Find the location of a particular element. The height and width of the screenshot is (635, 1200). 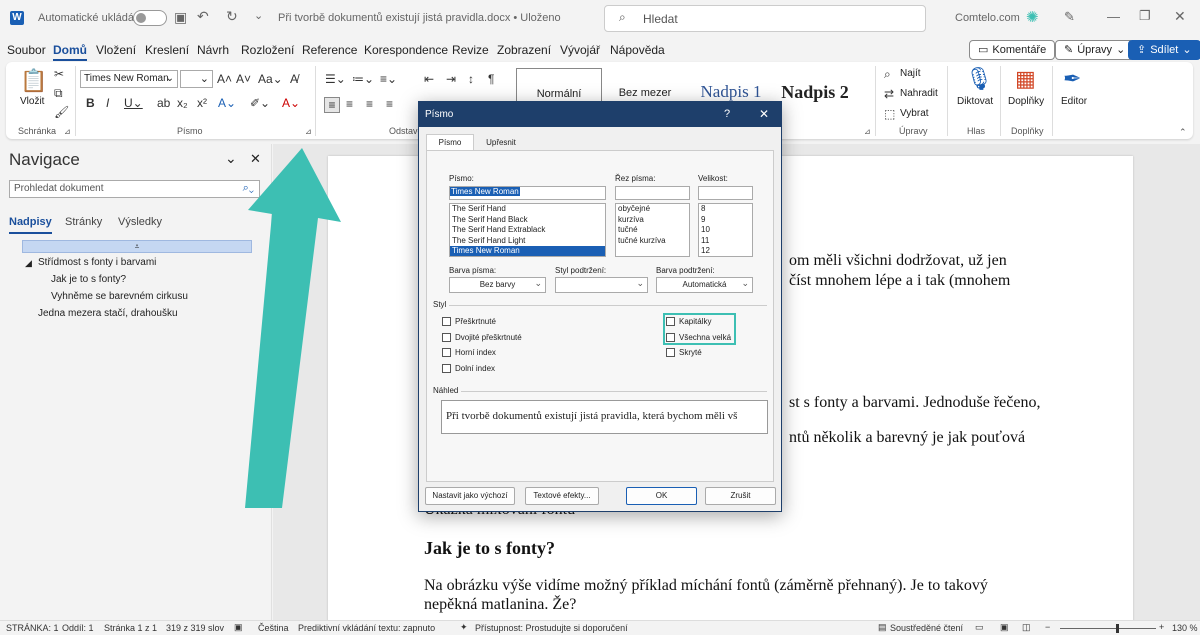

list-item: 8 is located at coordinates (725, 209).